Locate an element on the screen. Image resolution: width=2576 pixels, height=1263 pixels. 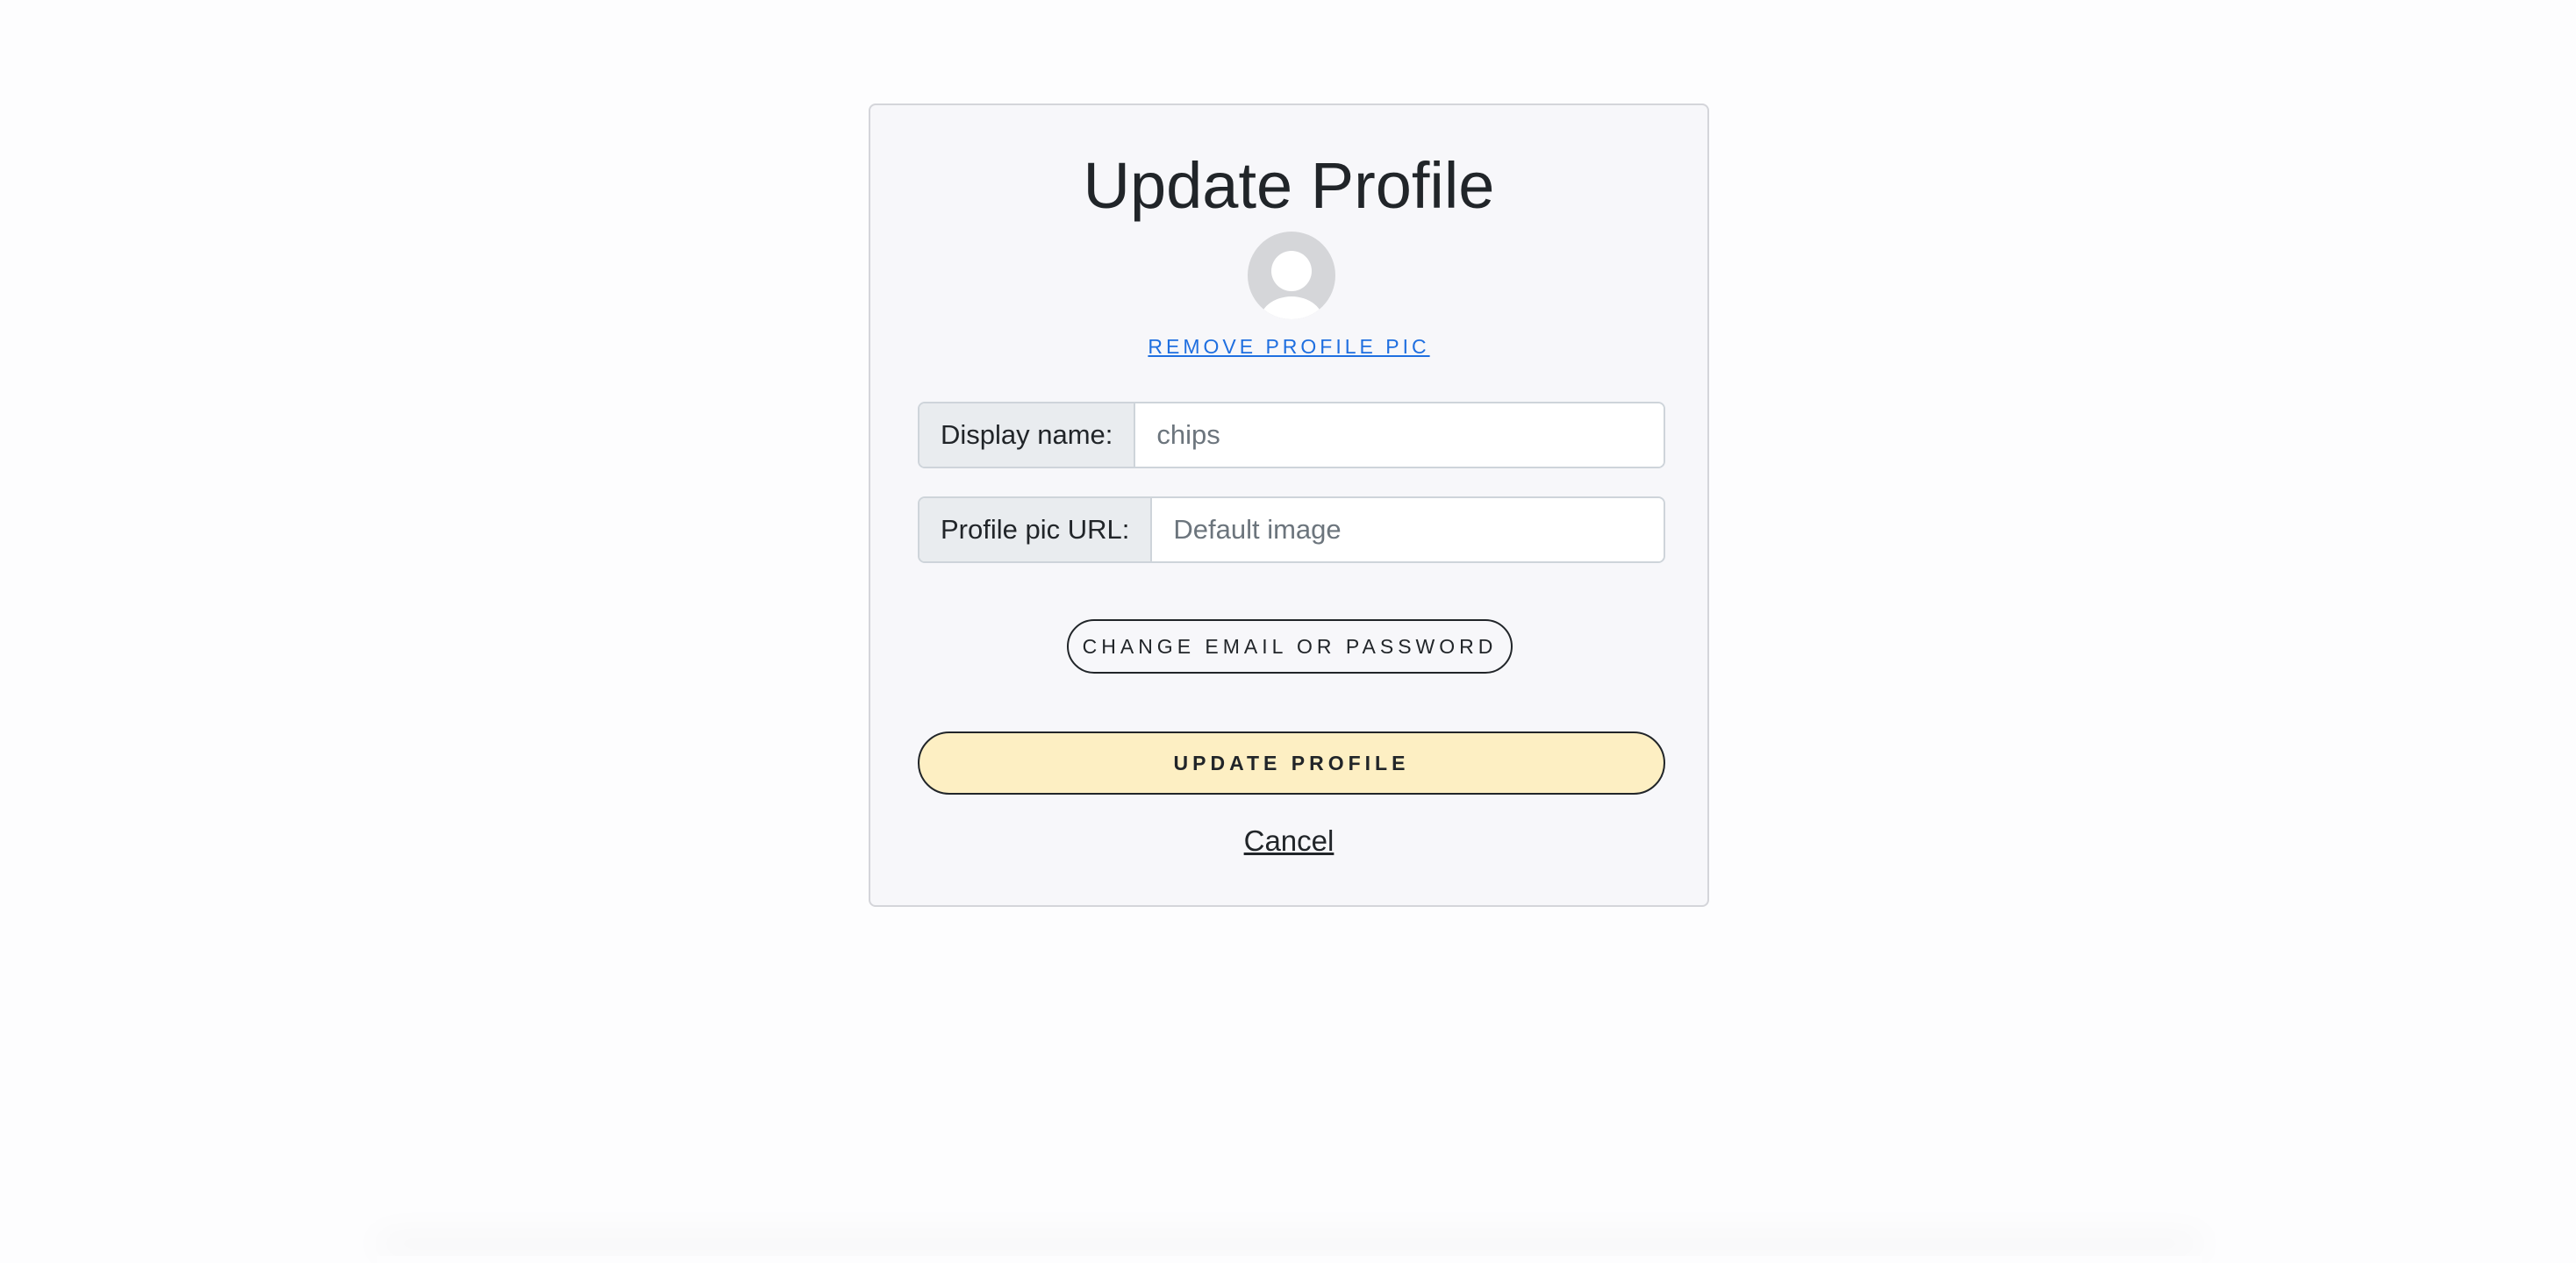
display-name-label: Display name: is located at coordinates (1027, 435).